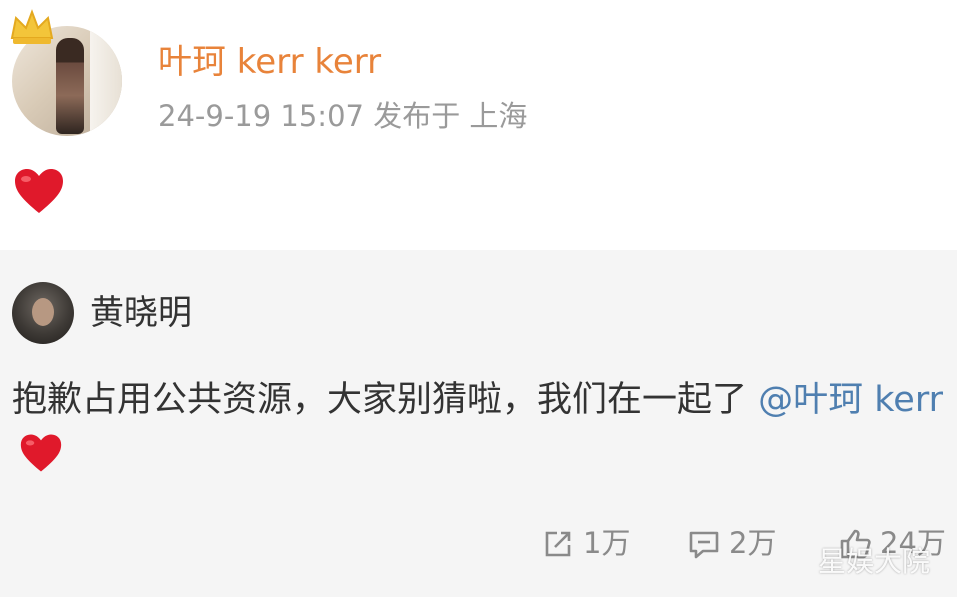 The height and width of the screenshot is (597, 957). Describe the element at coordinates (70, 86) in the screenshot. I see `avatar-figure` at that location.